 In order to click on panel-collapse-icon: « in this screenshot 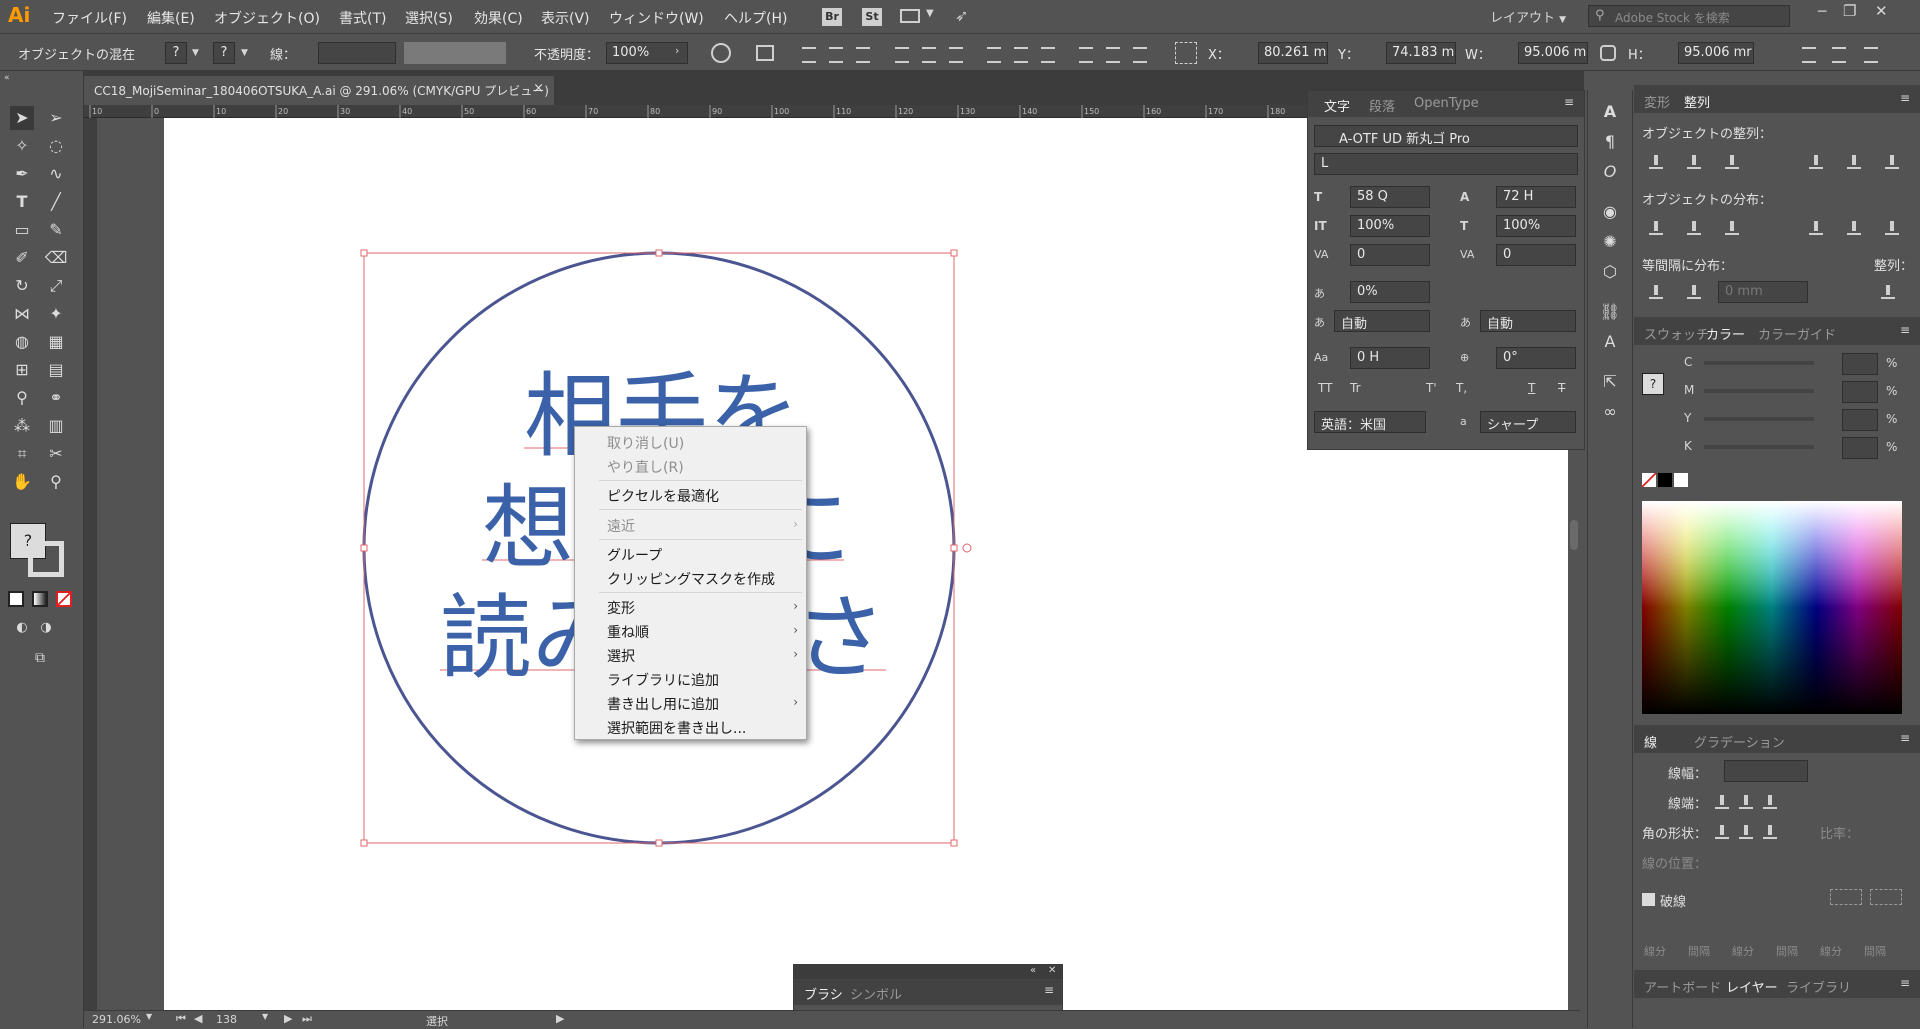, I will do `click(1033, 970)`.